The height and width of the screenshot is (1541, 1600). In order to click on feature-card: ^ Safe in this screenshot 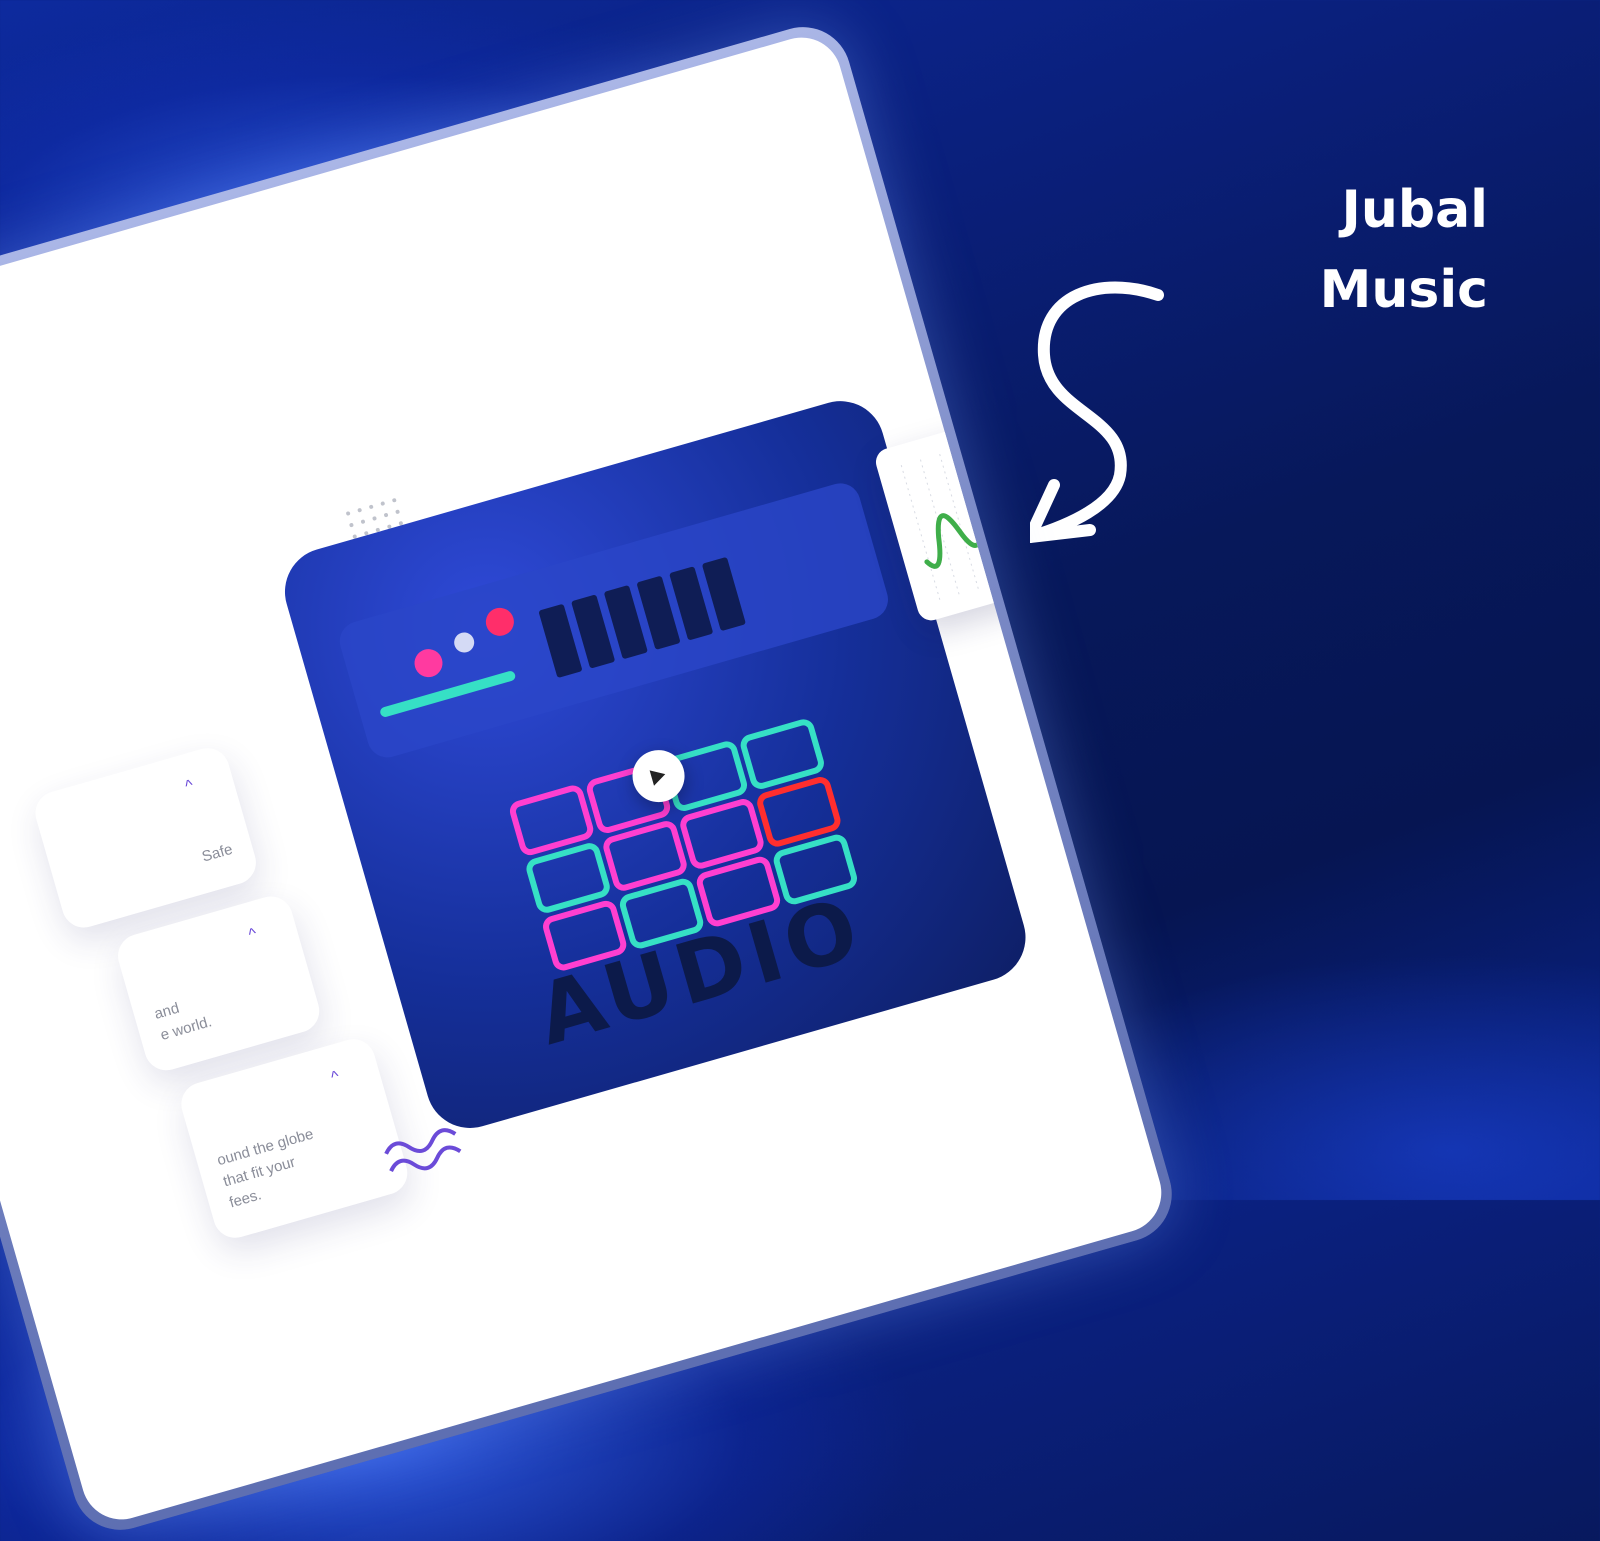, I will do `click(146, 837)`.